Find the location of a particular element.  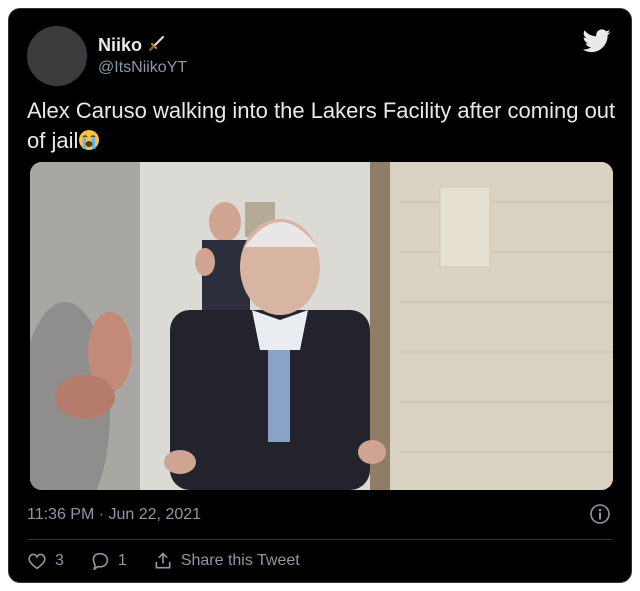

share-icon is located at coordinates (163, 560).